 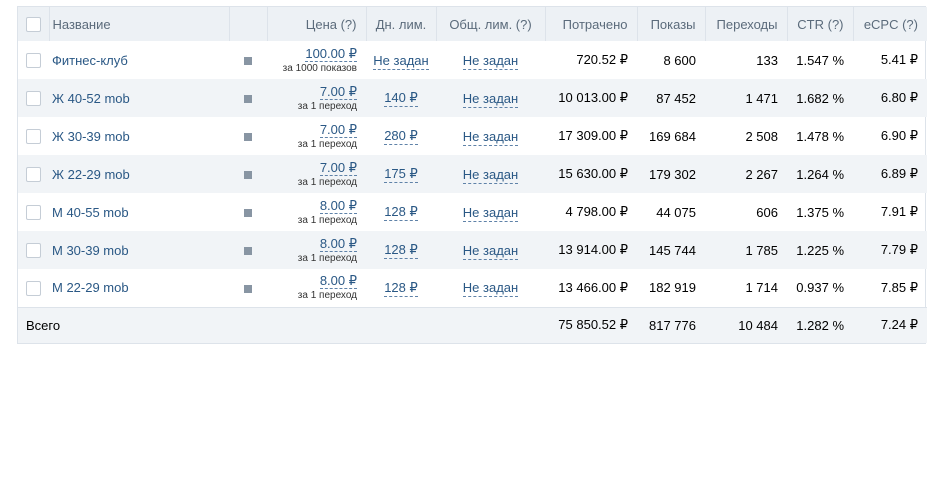 What do you see at coordinates (139, 60) in the screenshot?
I see `campaign-name-link: Фитнес-клуб` at bounding box center [139, 60].